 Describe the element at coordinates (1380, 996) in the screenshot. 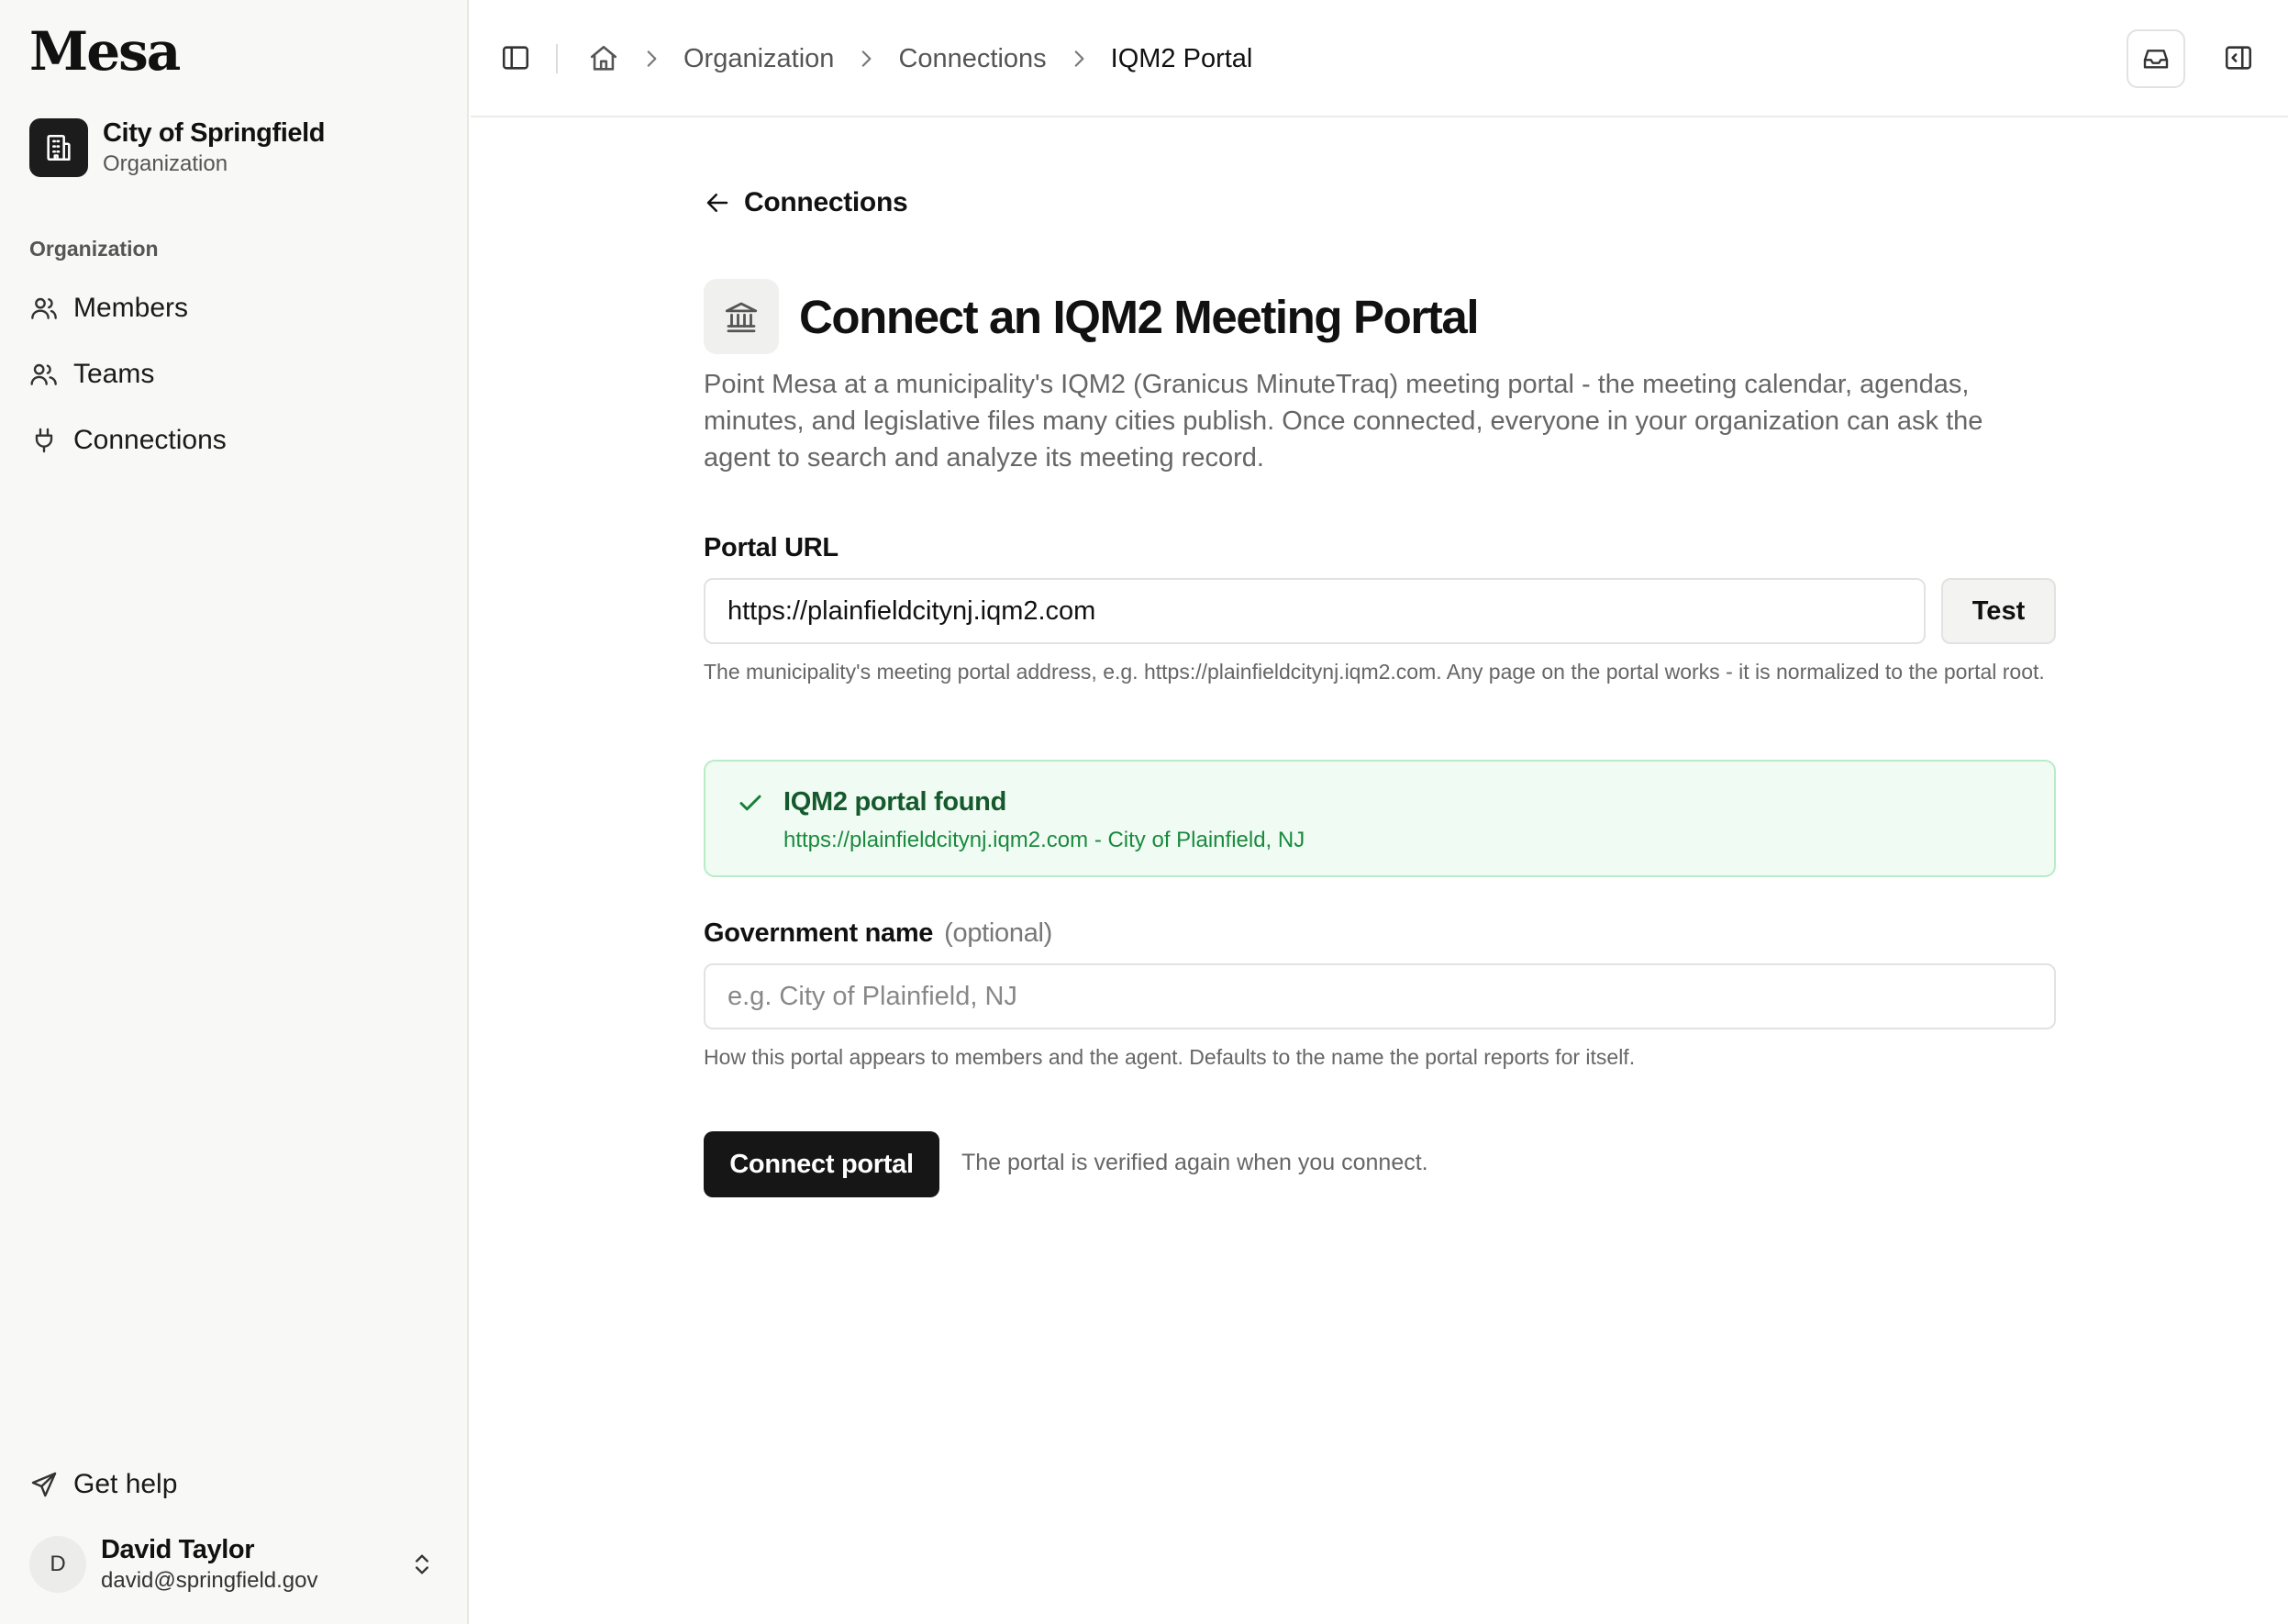

I see `gov-name-input` at that location.